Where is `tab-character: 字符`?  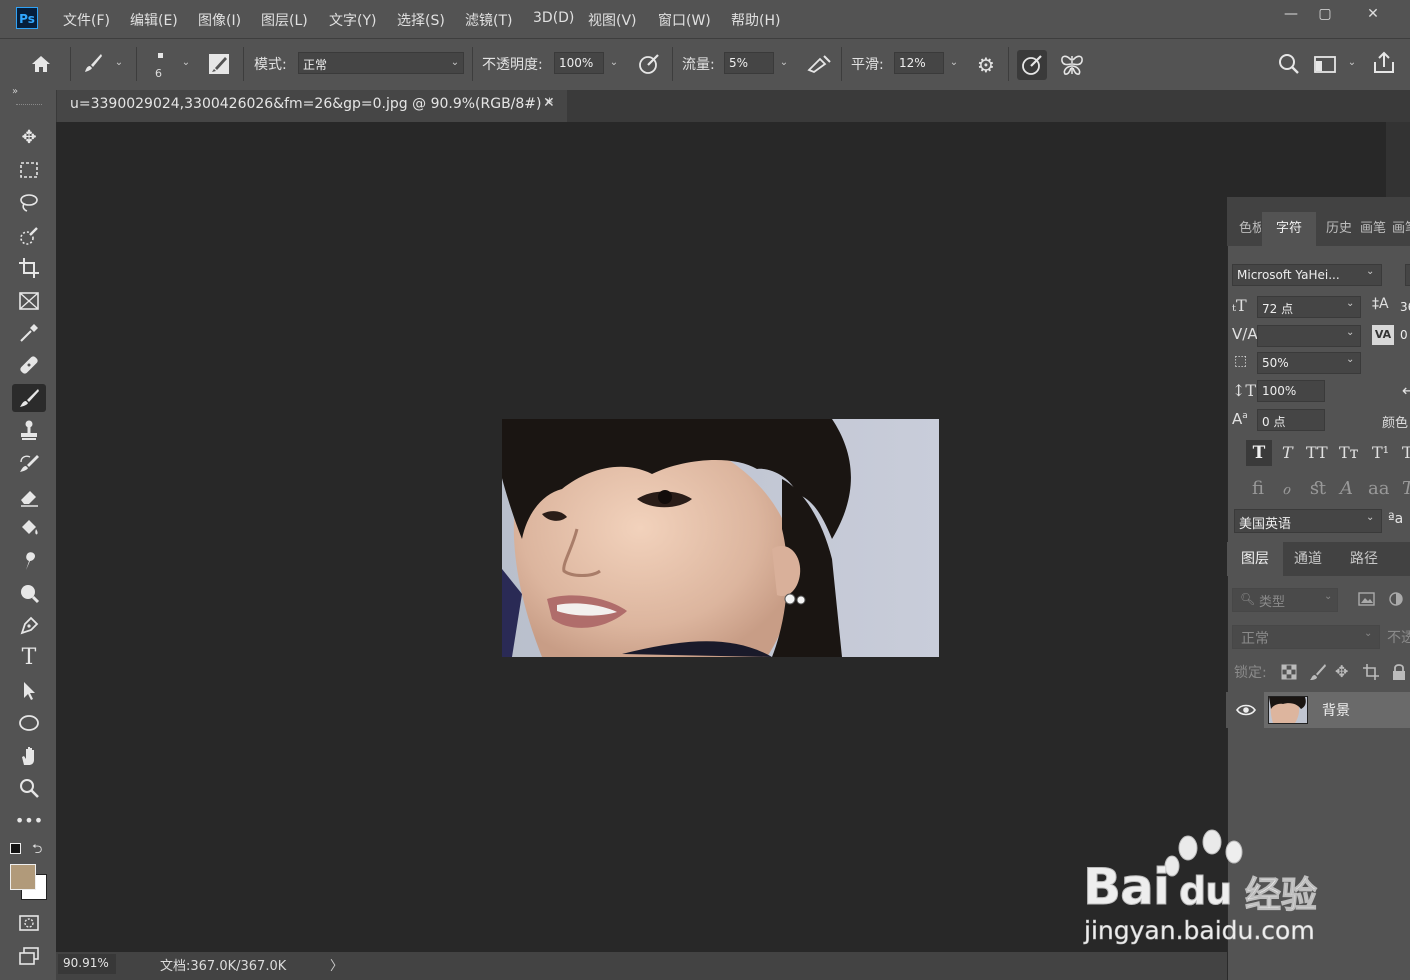 tab-character: 字符 is located at coordinates (1289, 229).